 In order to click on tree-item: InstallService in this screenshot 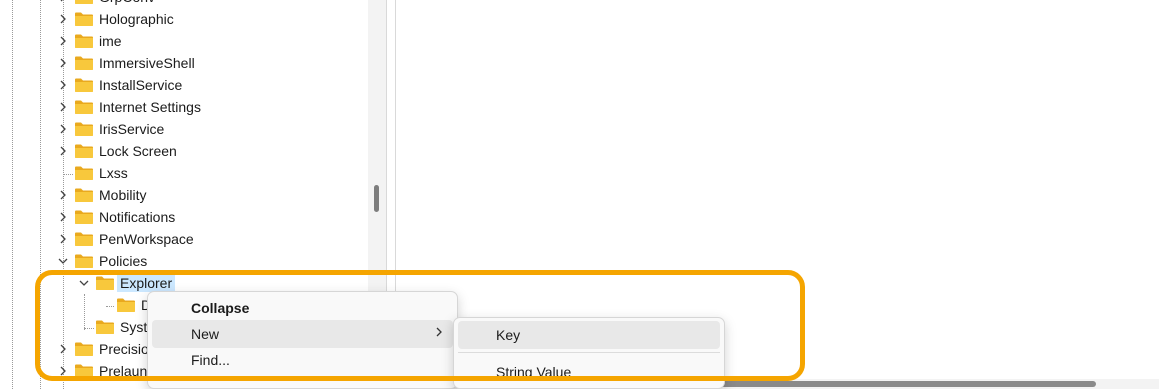, I will do `click(184, 85)`.